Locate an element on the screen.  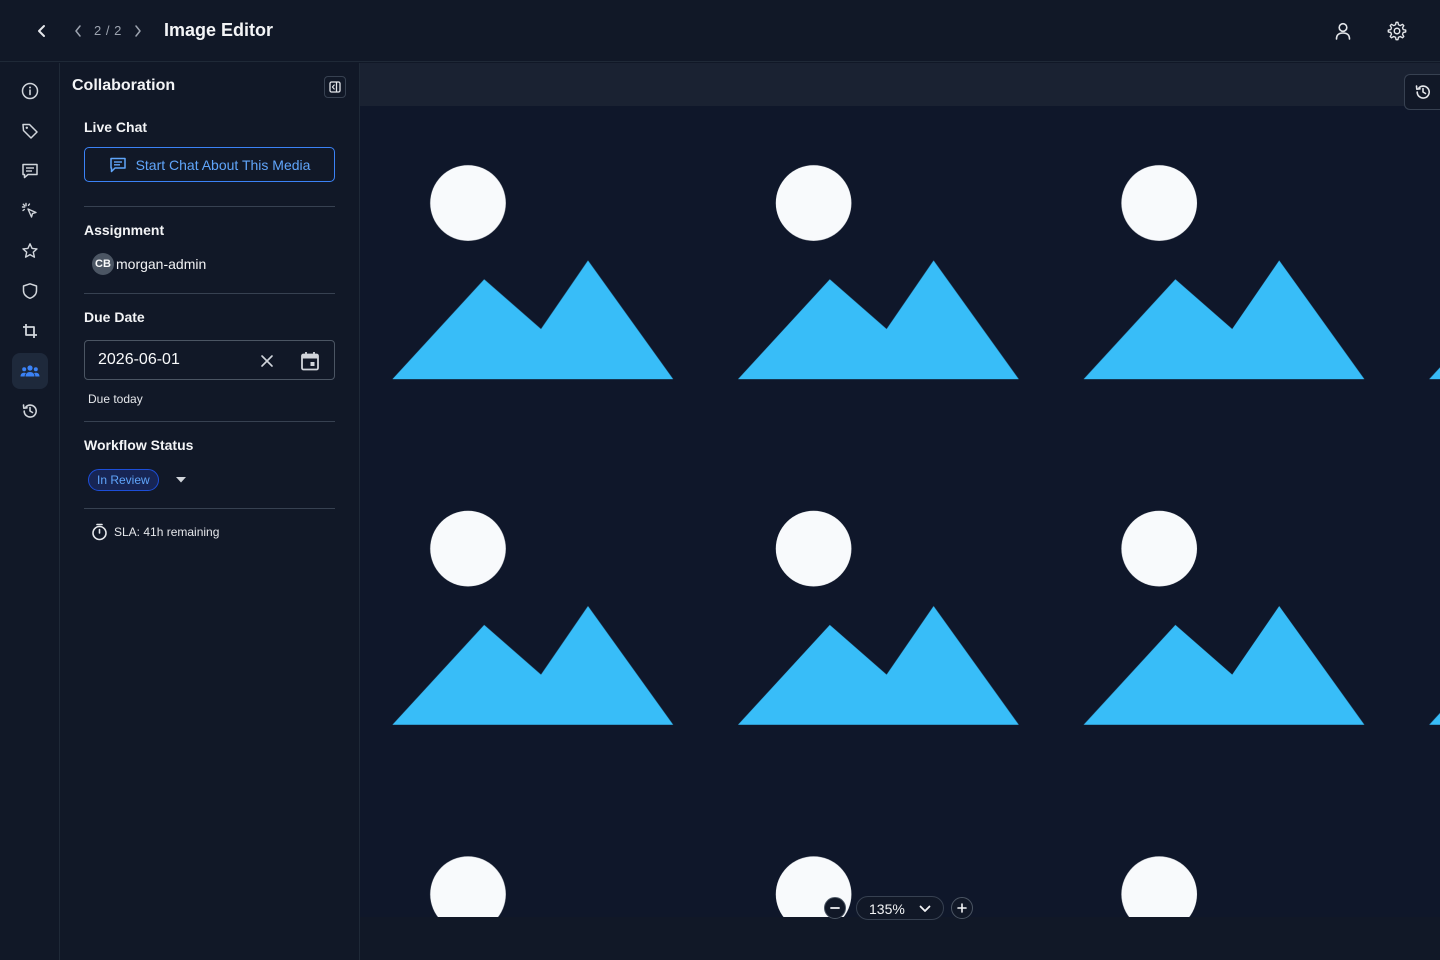
chevron-down-icon is located at coordinates (925, 909).